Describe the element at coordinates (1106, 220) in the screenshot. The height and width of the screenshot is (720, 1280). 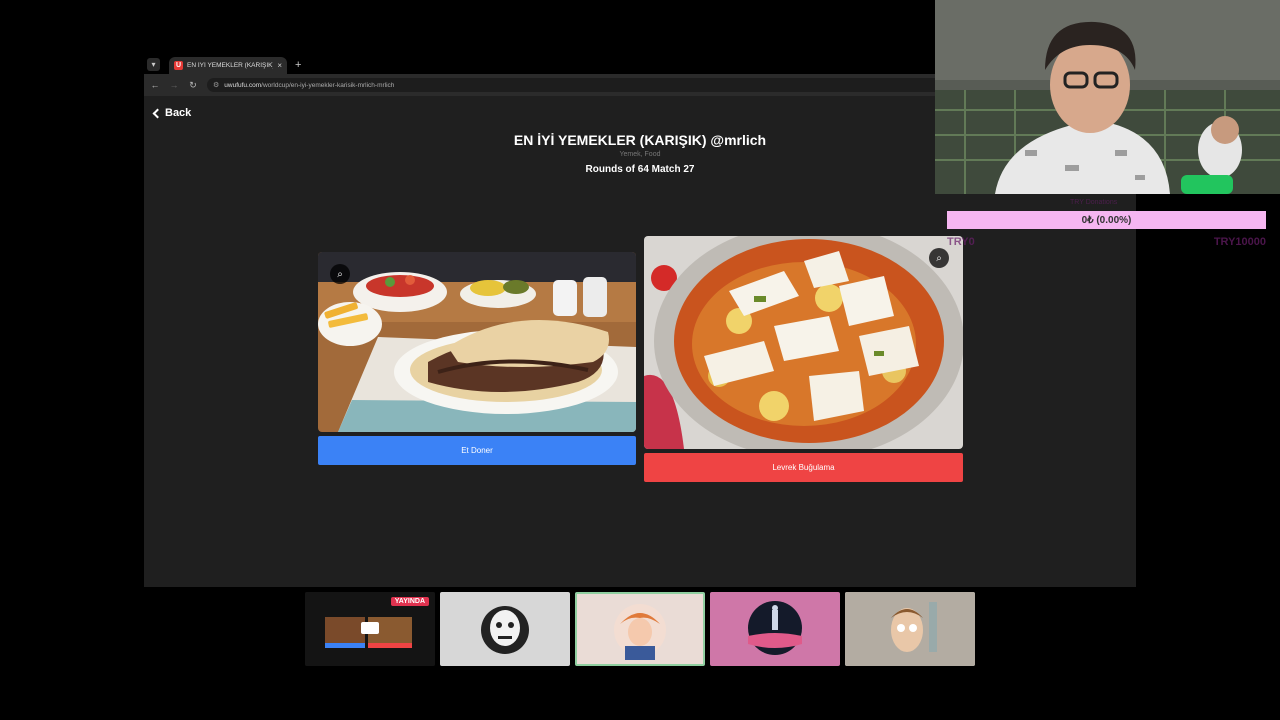
I see `donation-progress-bar: 0₺ (0.00%)` at that location.